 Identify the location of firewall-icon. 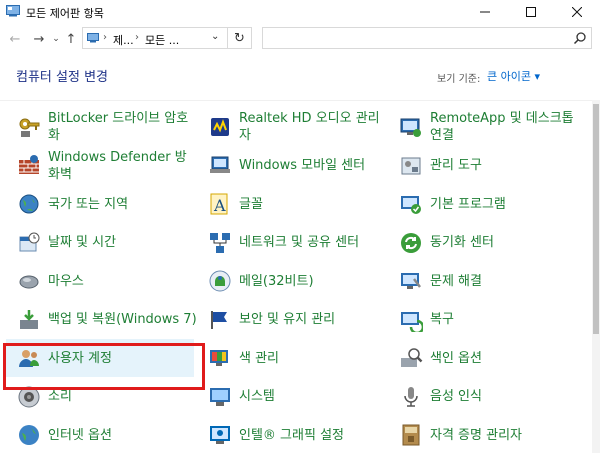
(29, 166).